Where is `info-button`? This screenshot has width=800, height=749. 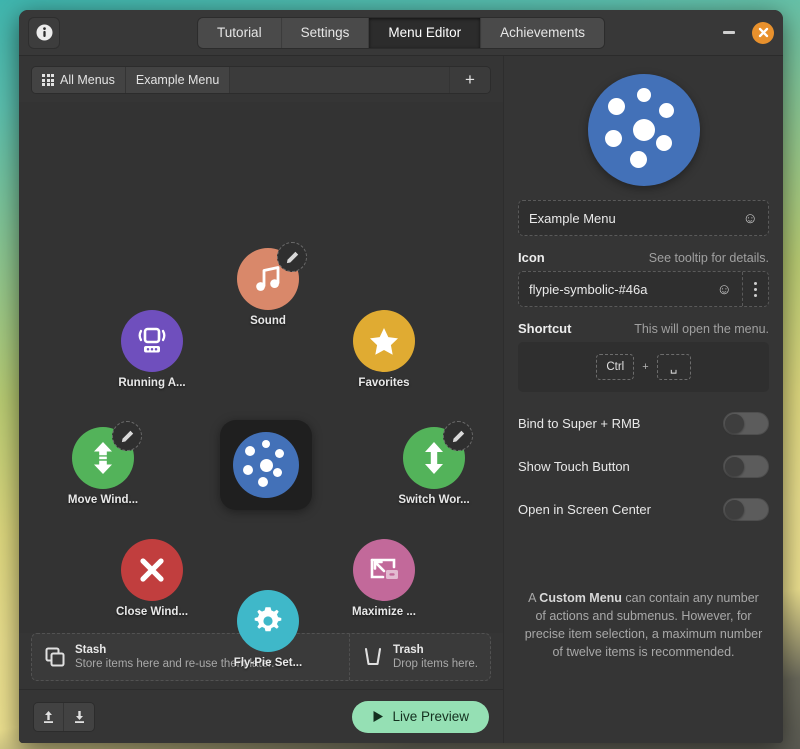
info-button is located at coordinates (44, 32).